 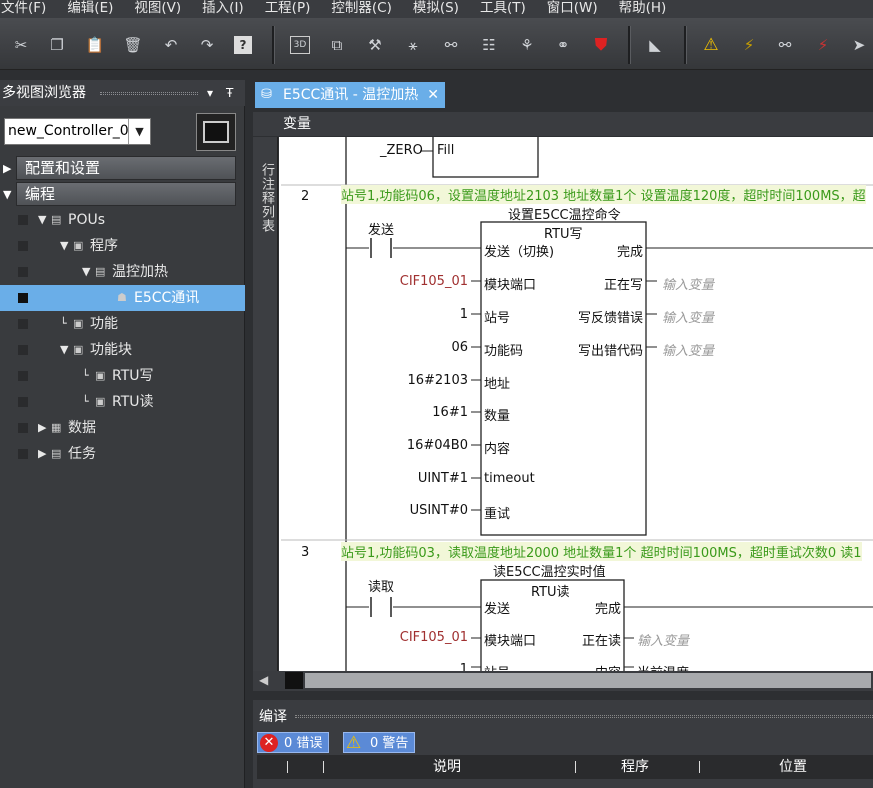 What do you see at coordinates (90, 9) in the screenshot?
I see `menu-item: 编辑(E)` at bounding box center [90, 9].